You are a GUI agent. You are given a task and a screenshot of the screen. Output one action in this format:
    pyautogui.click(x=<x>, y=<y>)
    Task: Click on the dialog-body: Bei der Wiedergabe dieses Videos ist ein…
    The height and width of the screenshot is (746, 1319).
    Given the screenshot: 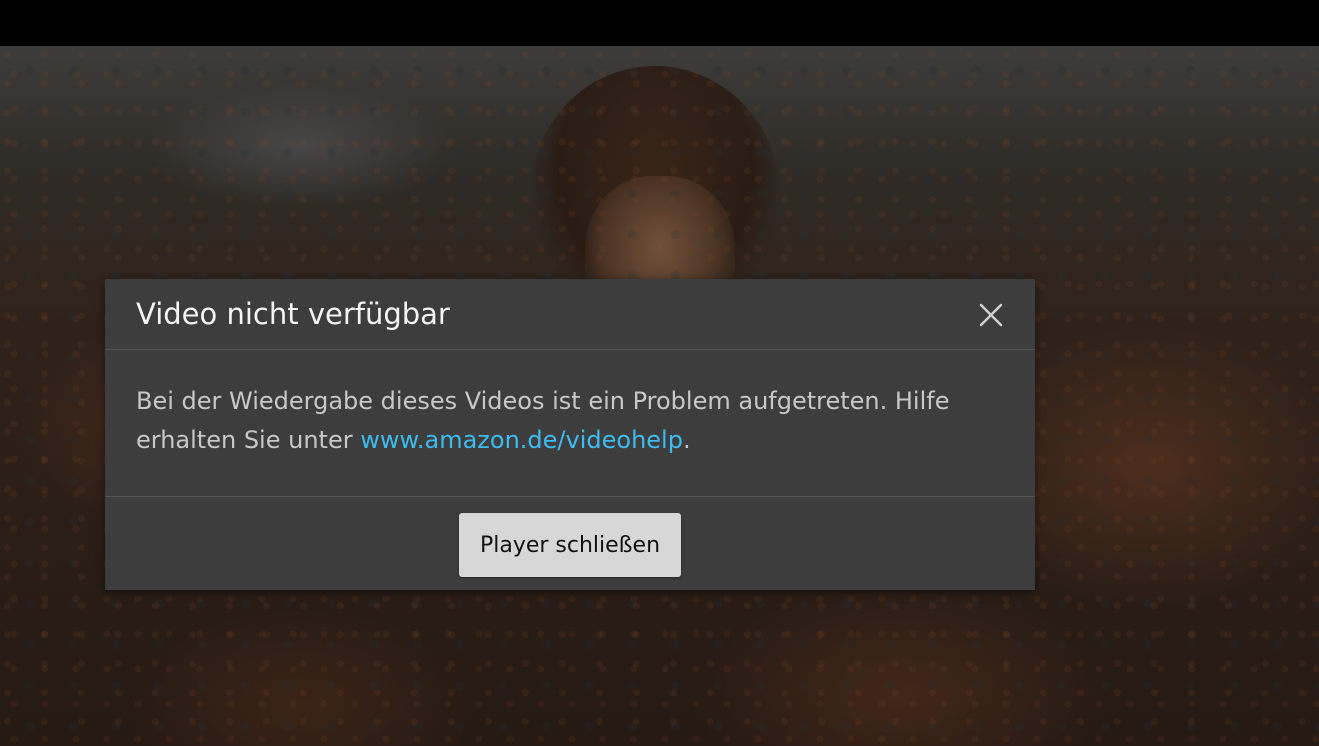 What is the action you would take?
    pyautogui.click(x=570, y=423)
    